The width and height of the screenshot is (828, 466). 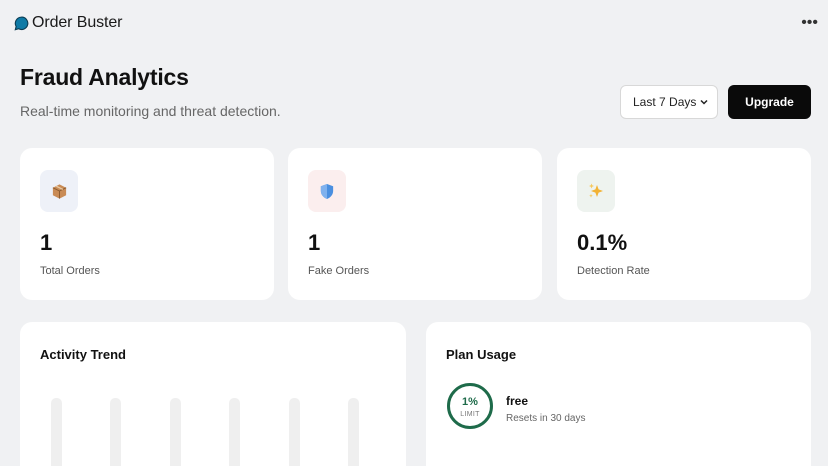 What do you see at coordinates (602, 242) in the screenshot?
I see `stat-value: 0.1%` at bounding box center [602, 242].